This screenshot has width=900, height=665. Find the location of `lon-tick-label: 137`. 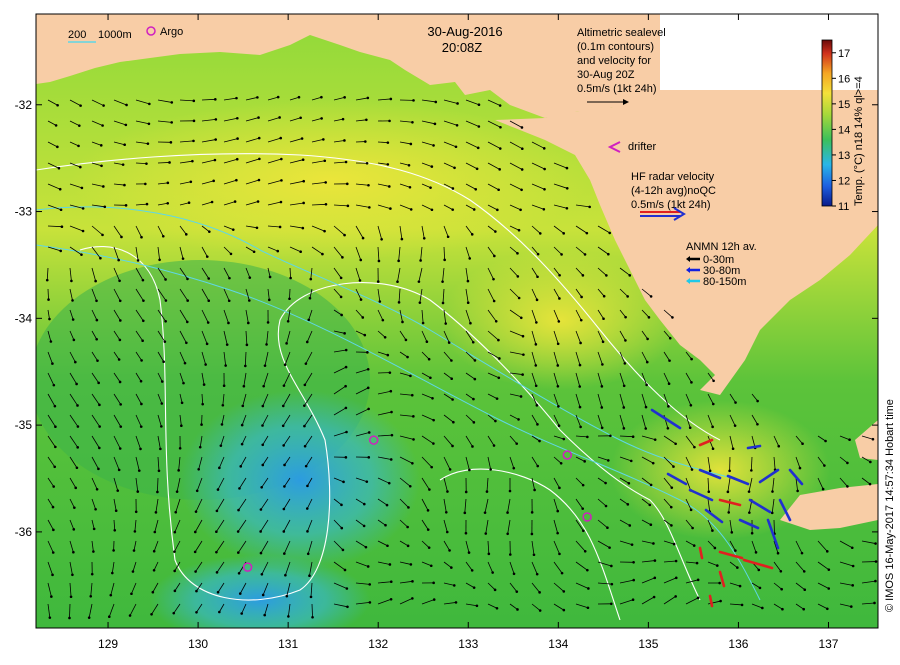

lon-tick-label: 137 is located at coordinates (828, 644).